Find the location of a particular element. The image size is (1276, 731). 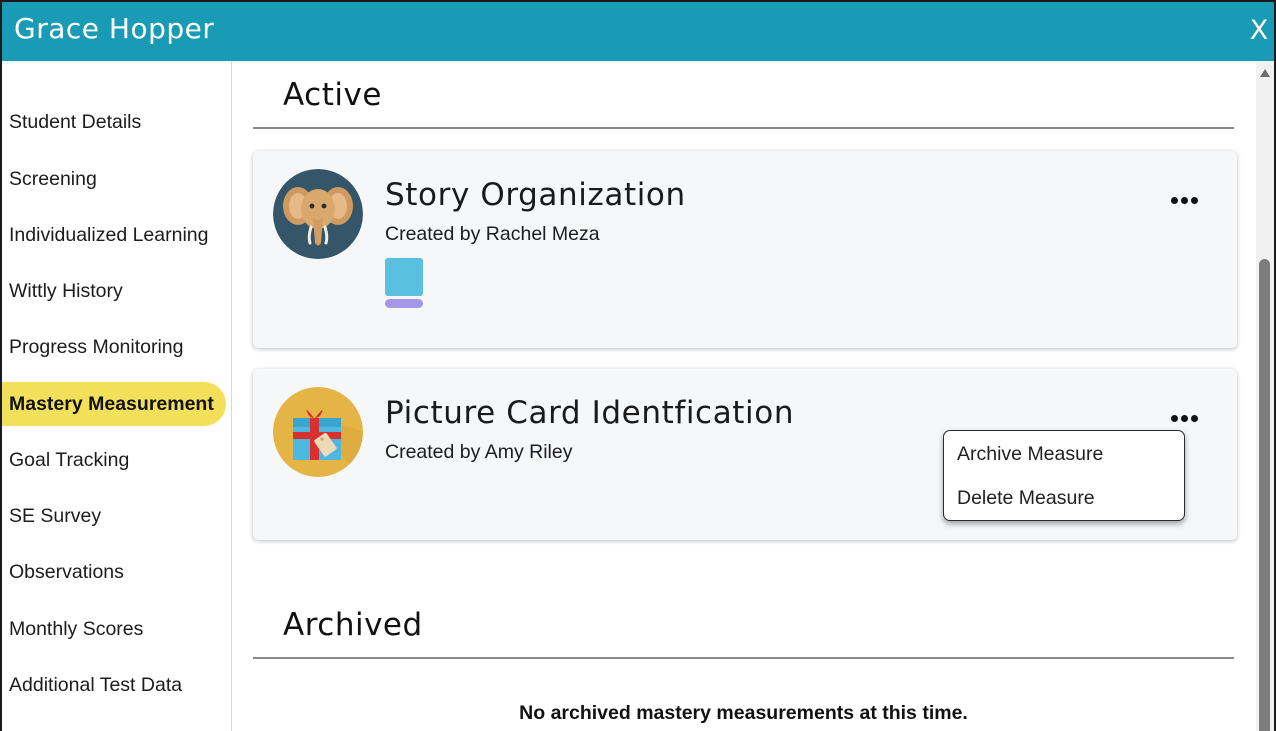

archive-measure-menu-item: Archive Measure is located at coordinates (1064, 454).